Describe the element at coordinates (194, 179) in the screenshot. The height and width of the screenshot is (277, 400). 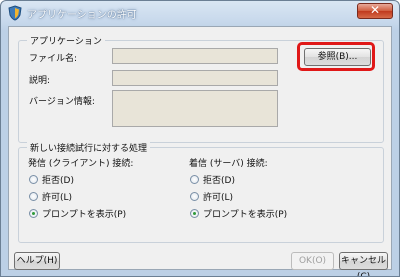
I see `incoming-deny-radio` at that location.